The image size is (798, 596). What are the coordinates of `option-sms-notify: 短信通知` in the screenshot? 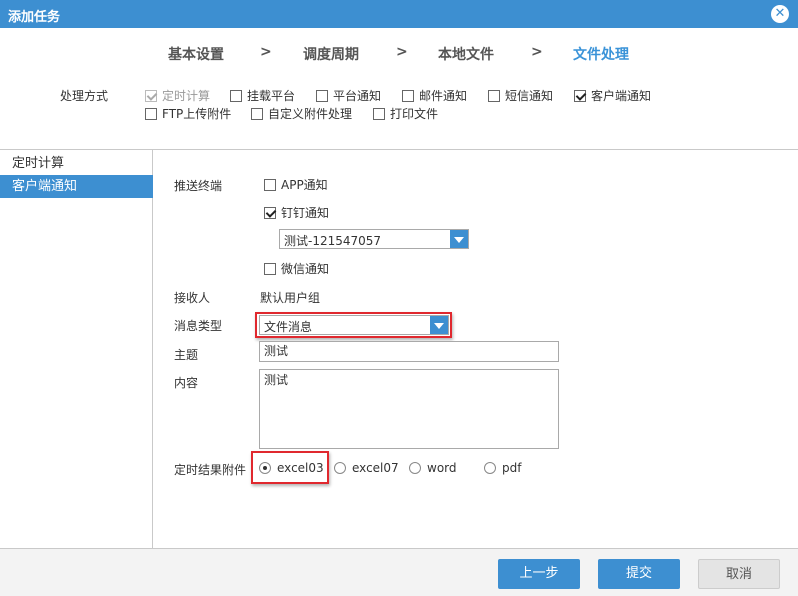 It's located at (520, 95).